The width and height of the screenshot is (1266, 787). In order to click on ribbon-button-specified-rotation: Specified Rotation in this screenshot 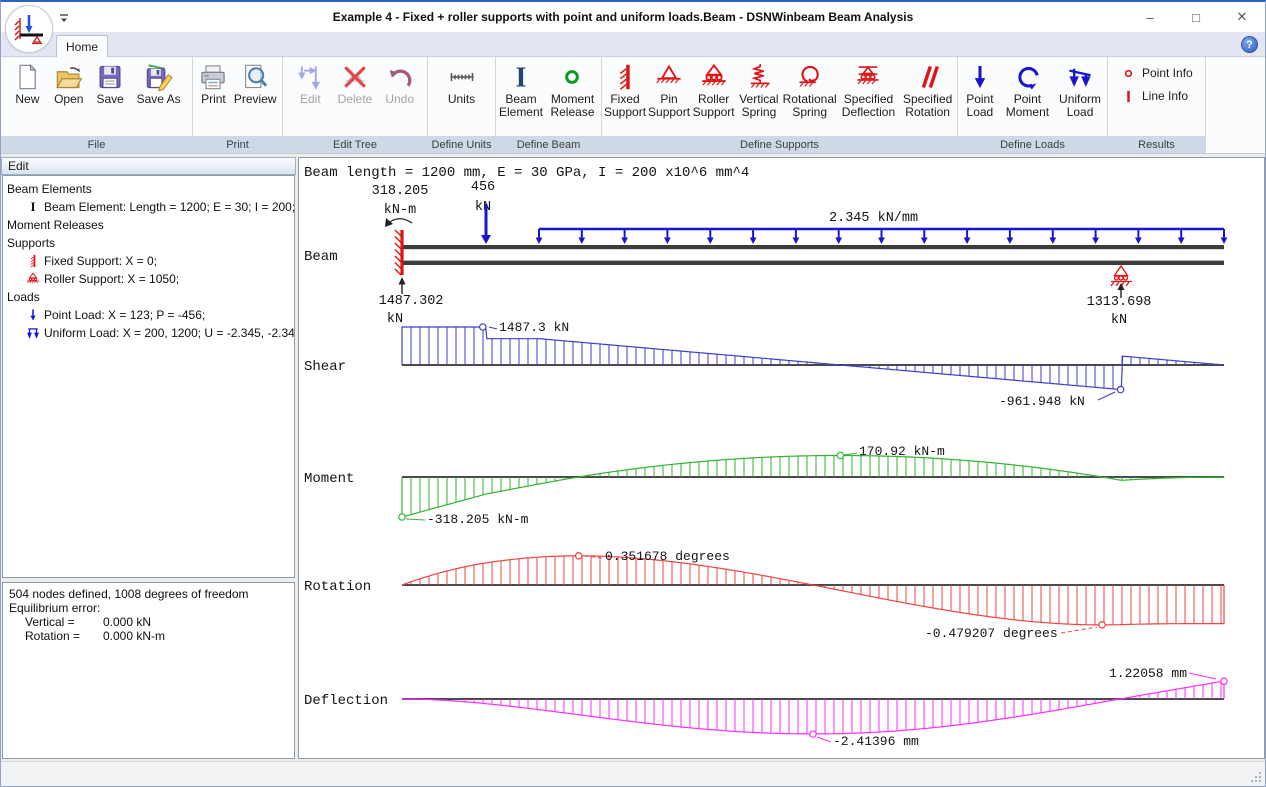, I will do `click(927, 89)`.